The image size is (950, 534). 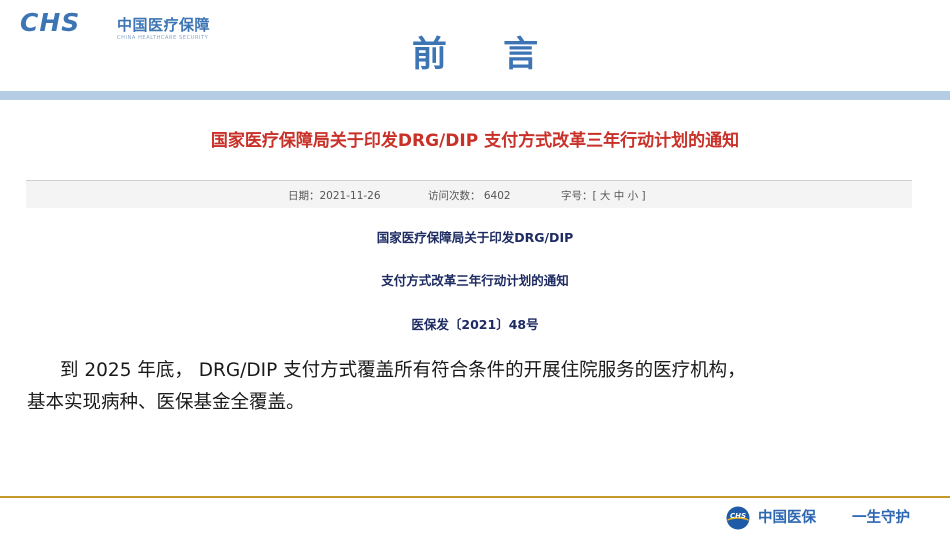 What do you see at coordinates (334, 196) in the screenshot?
I see `notice-date: 日期：2021-11-26` at bounding box center [334, 196].